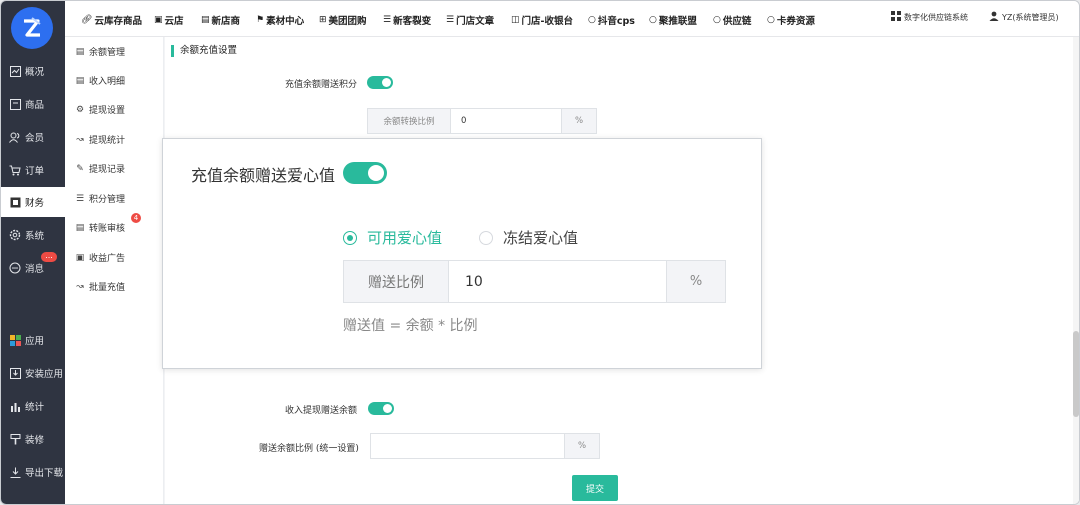 This screenshot has height=505, width=1080. I want to click on nav-link-store-articles: ☰ 门店文章, so click(470, 20).